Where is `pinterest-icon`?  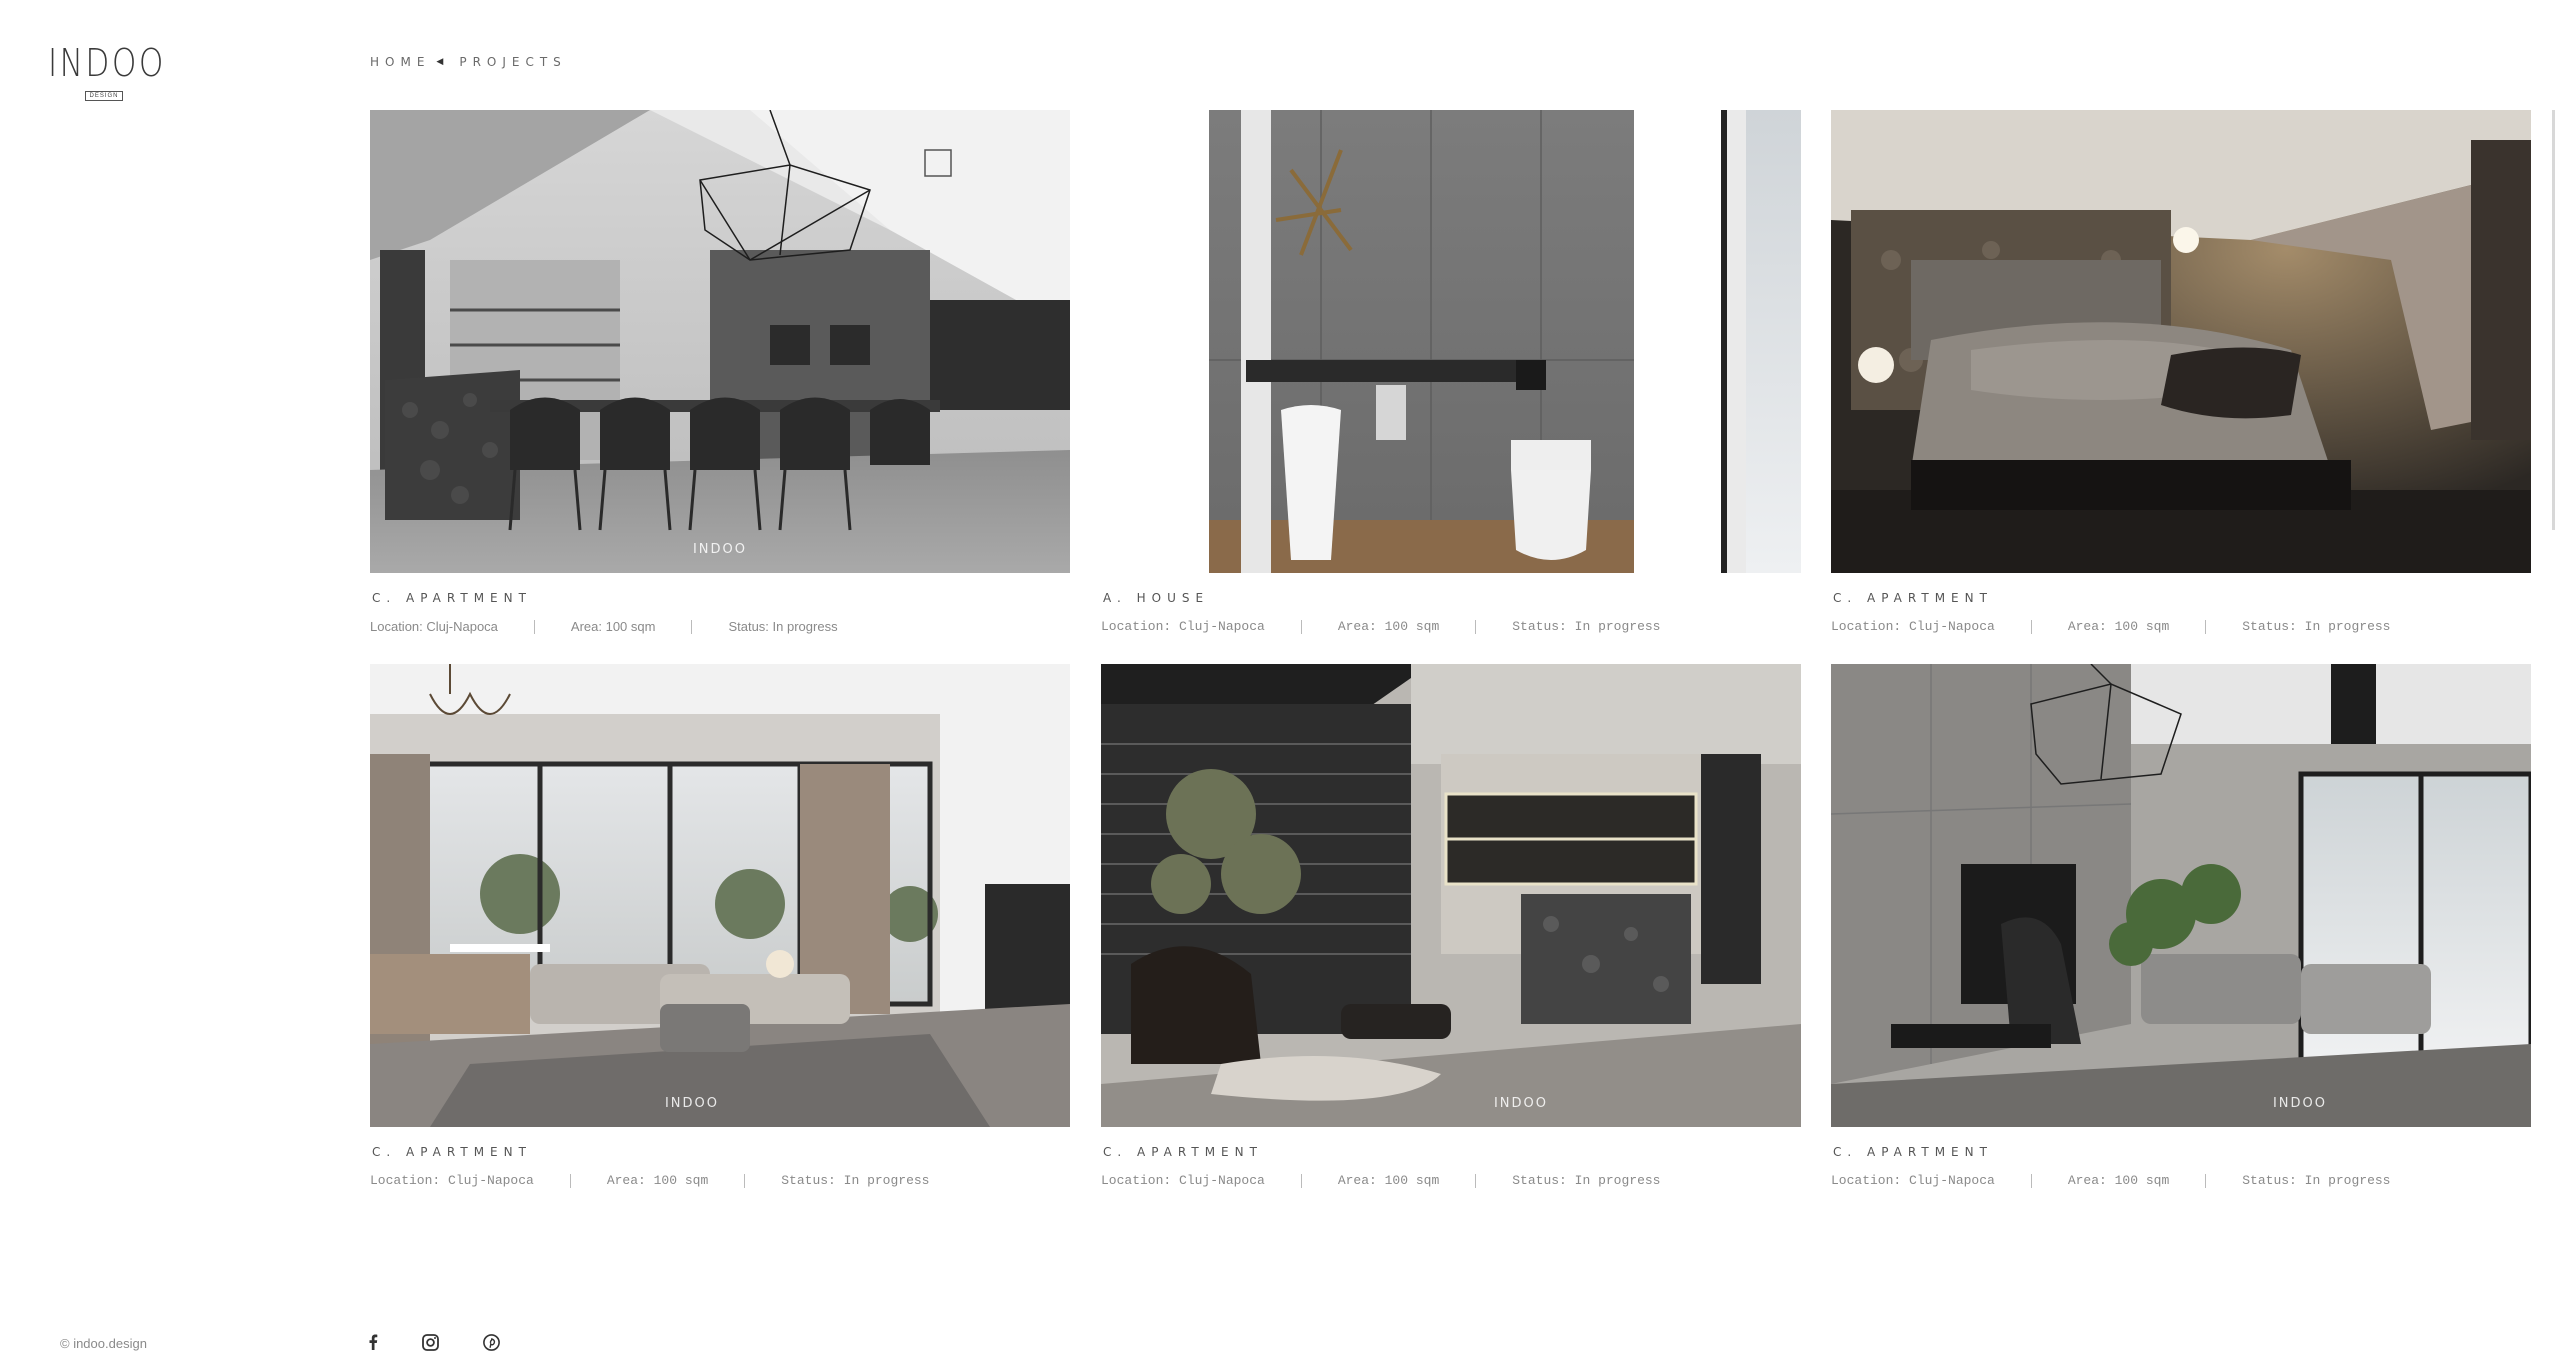
pinterest-icon is located at coordinates (491, 1342).